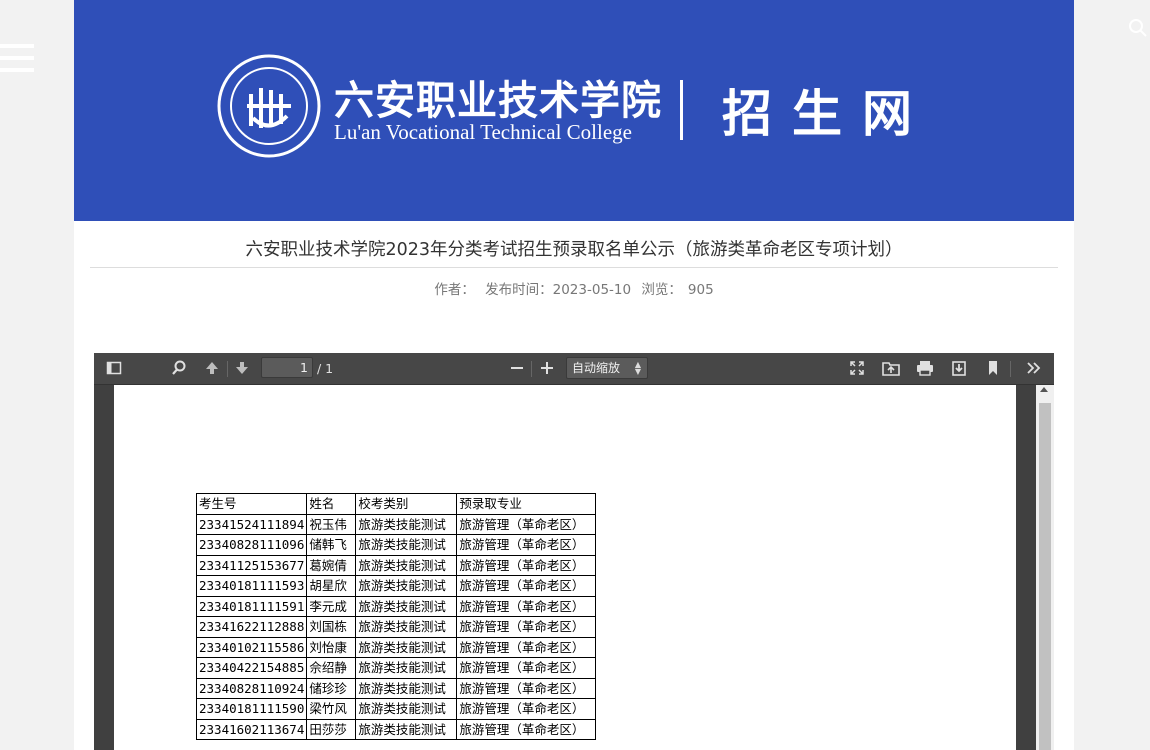 This screenshot has height=750, width=1150. Describe the element at coordinates (251, 668) in the screenshot. I see `table-cell: 23340422154885` at that location.